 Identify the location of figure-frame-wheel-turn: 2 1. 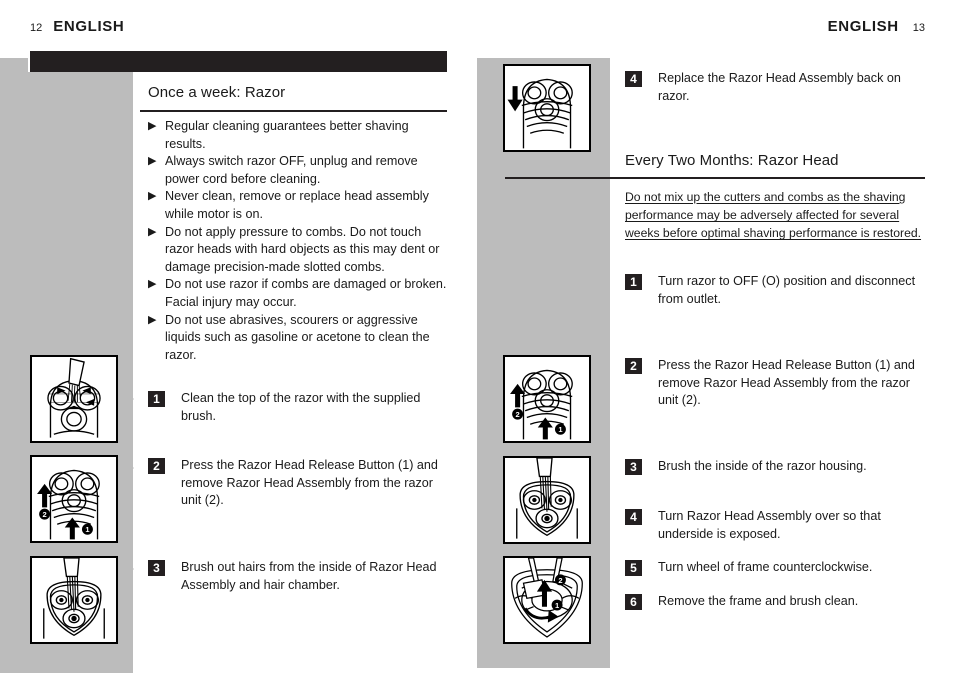
(547, 600).